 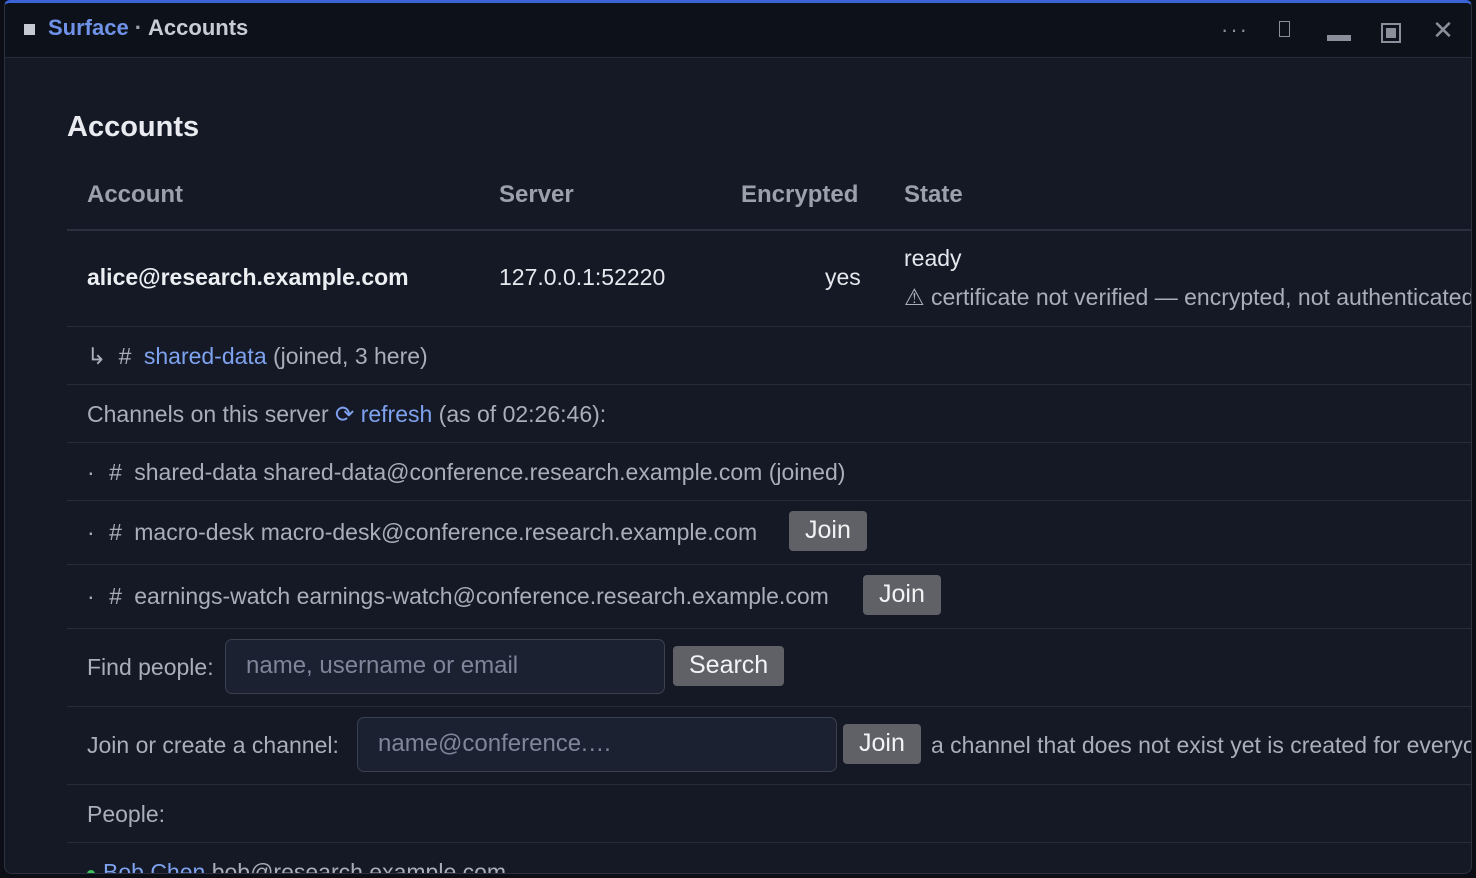 I want to click on more-options-icon: ···, so click(x=1235, y=30).